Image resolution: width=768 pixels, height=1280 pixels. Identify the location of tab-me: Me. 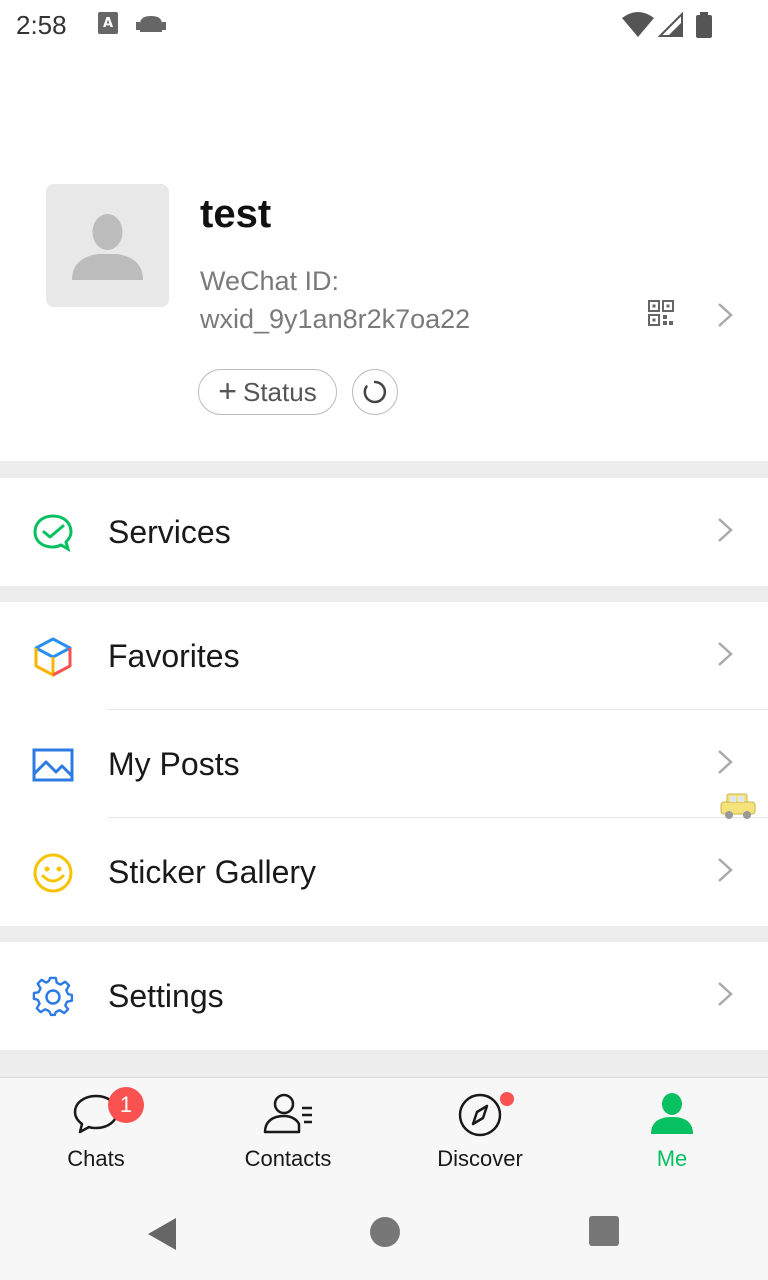
(672, 1134).